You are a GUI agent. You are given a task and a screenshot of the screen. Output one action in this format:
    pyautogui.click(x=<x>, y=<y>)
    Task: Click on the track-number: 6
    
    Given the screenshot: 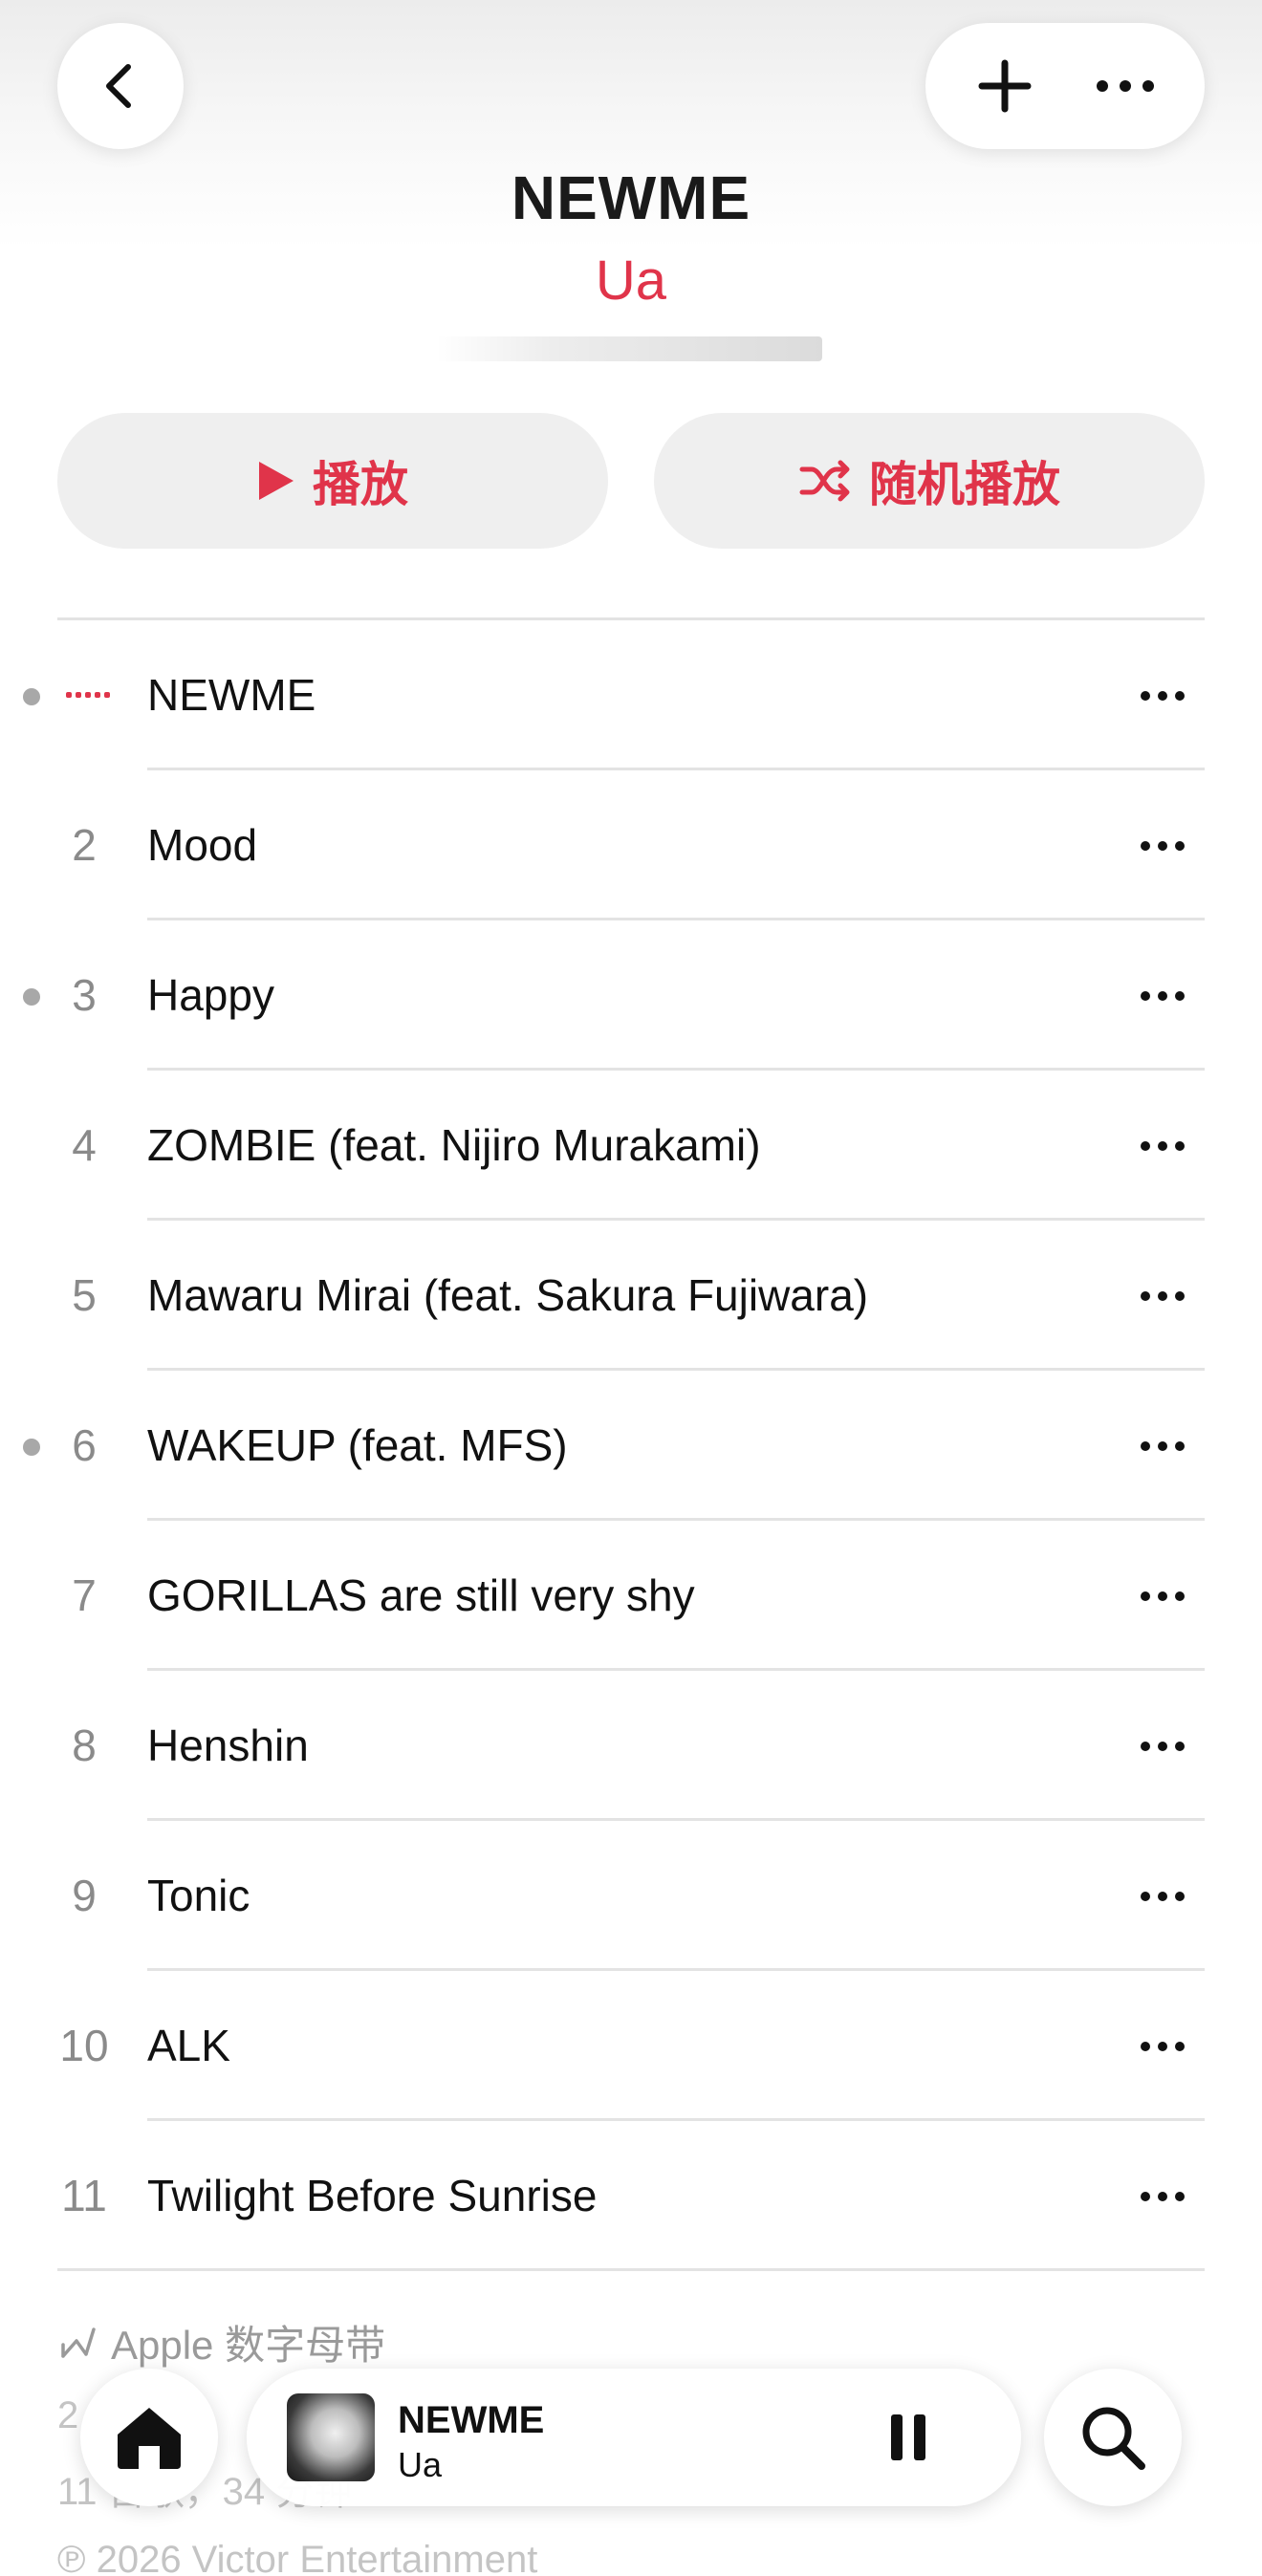 What is the action you would take?
    pyautogui.click(x=84, y=1445)
    